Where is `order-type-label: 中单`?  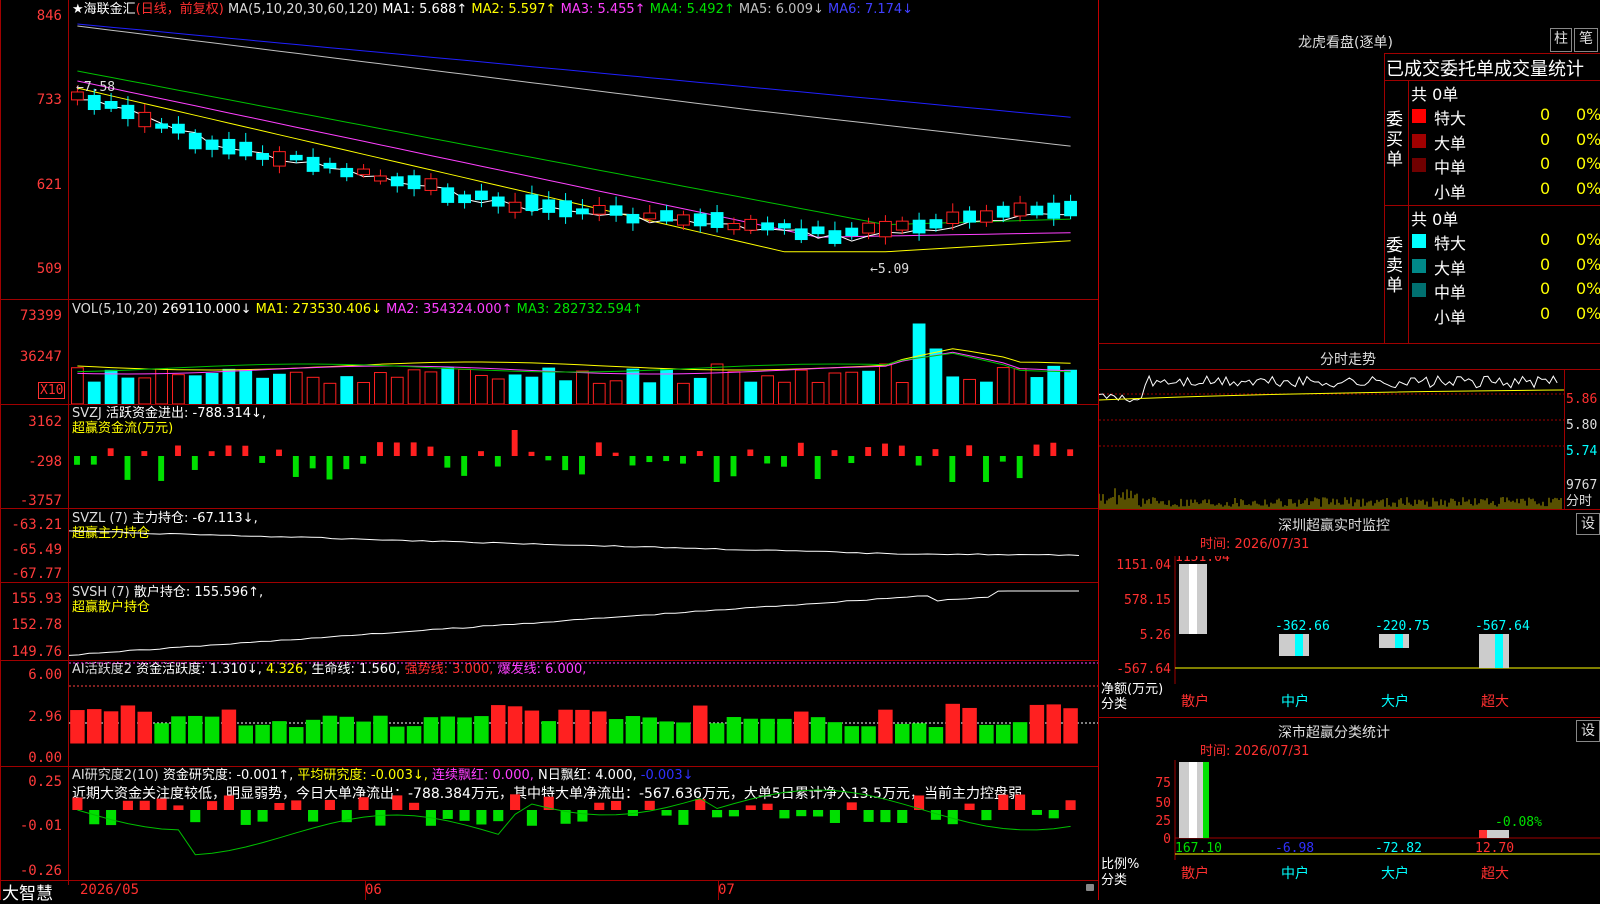
order-type-label: 中单 is located at coordinates (1450, 167).